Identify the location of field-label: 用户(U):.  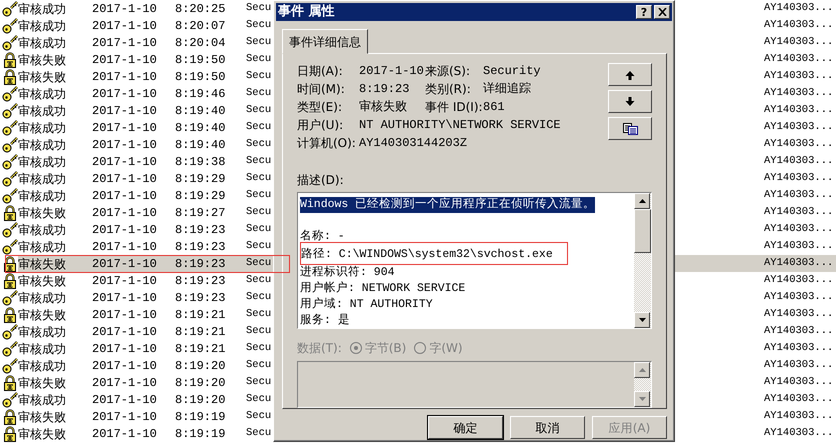
(320, 125).